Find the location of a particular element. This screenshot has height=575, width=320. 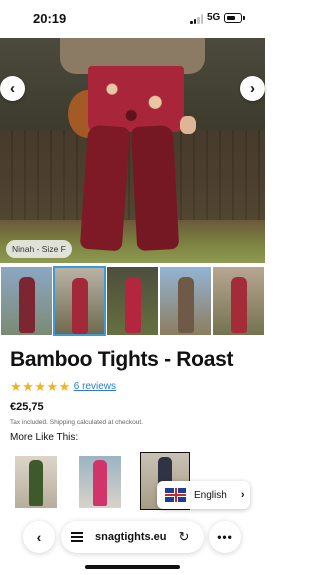

cellular-signal-icon is located at coordinates (197, 19).